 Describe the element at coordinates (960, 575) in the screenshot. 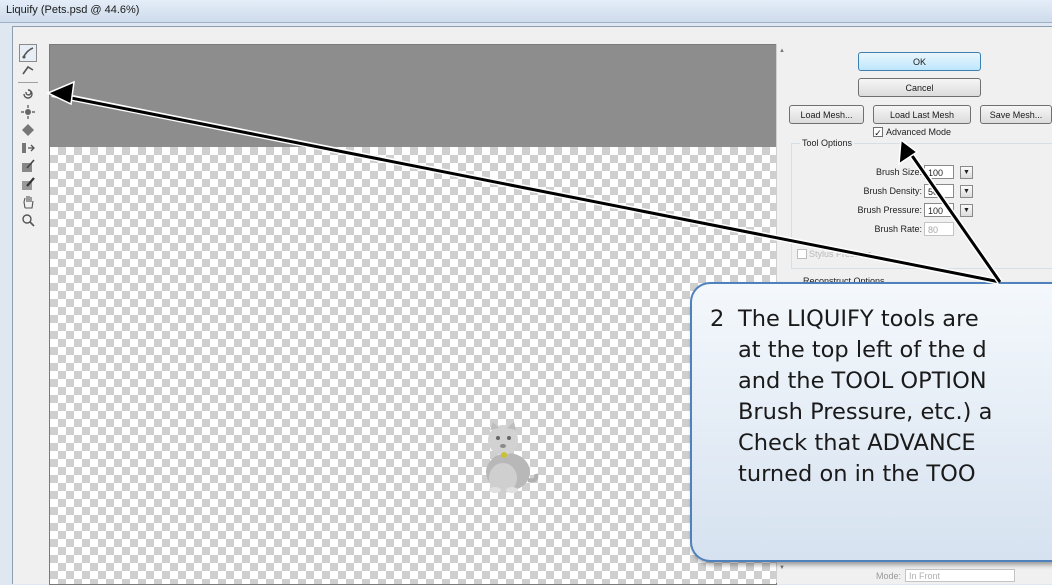

I see `mode-select: In Front` at that location.